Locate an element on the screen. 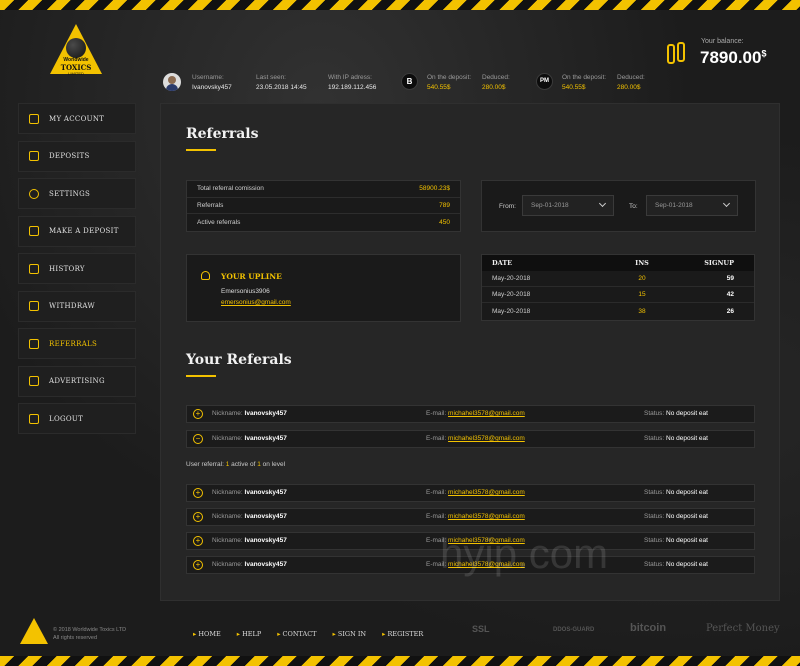 This screenshot has height=666, width=800. section-underline is located at coordinates (201, 376).